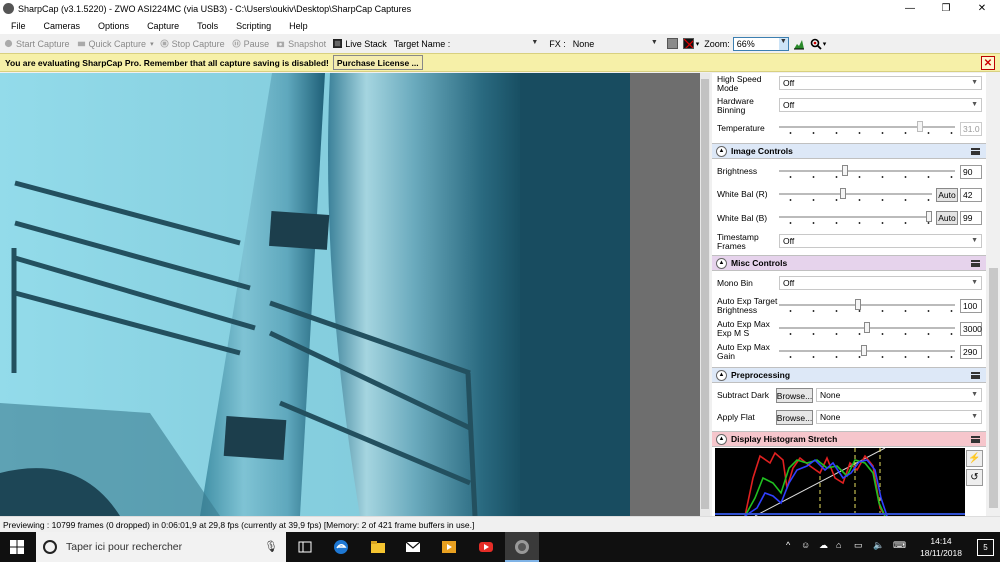  What do you see at coordinates (971, 352) in the screenshot?
I see `auto-exp-max-gain-value: 290` at bounding box center [971, 352].